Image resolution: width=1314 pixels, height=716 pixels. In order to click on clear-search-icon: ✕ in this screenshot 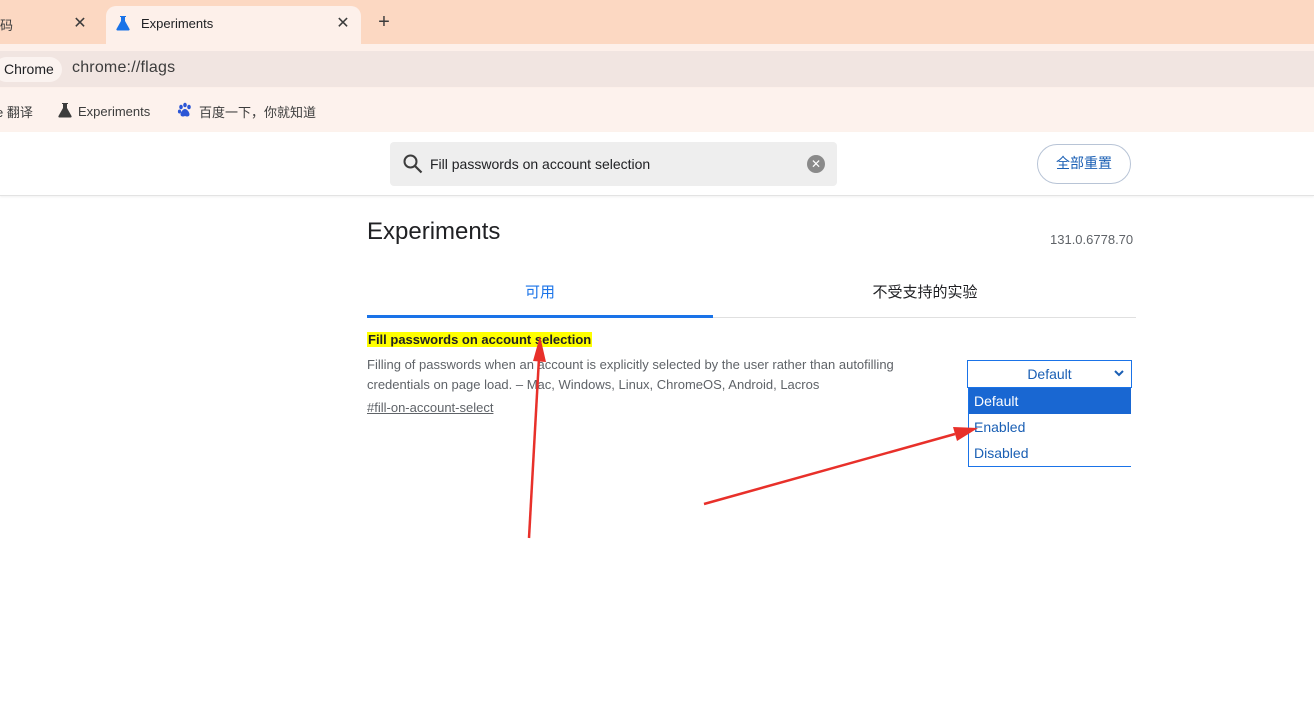, I will do `click(816, 164)`.